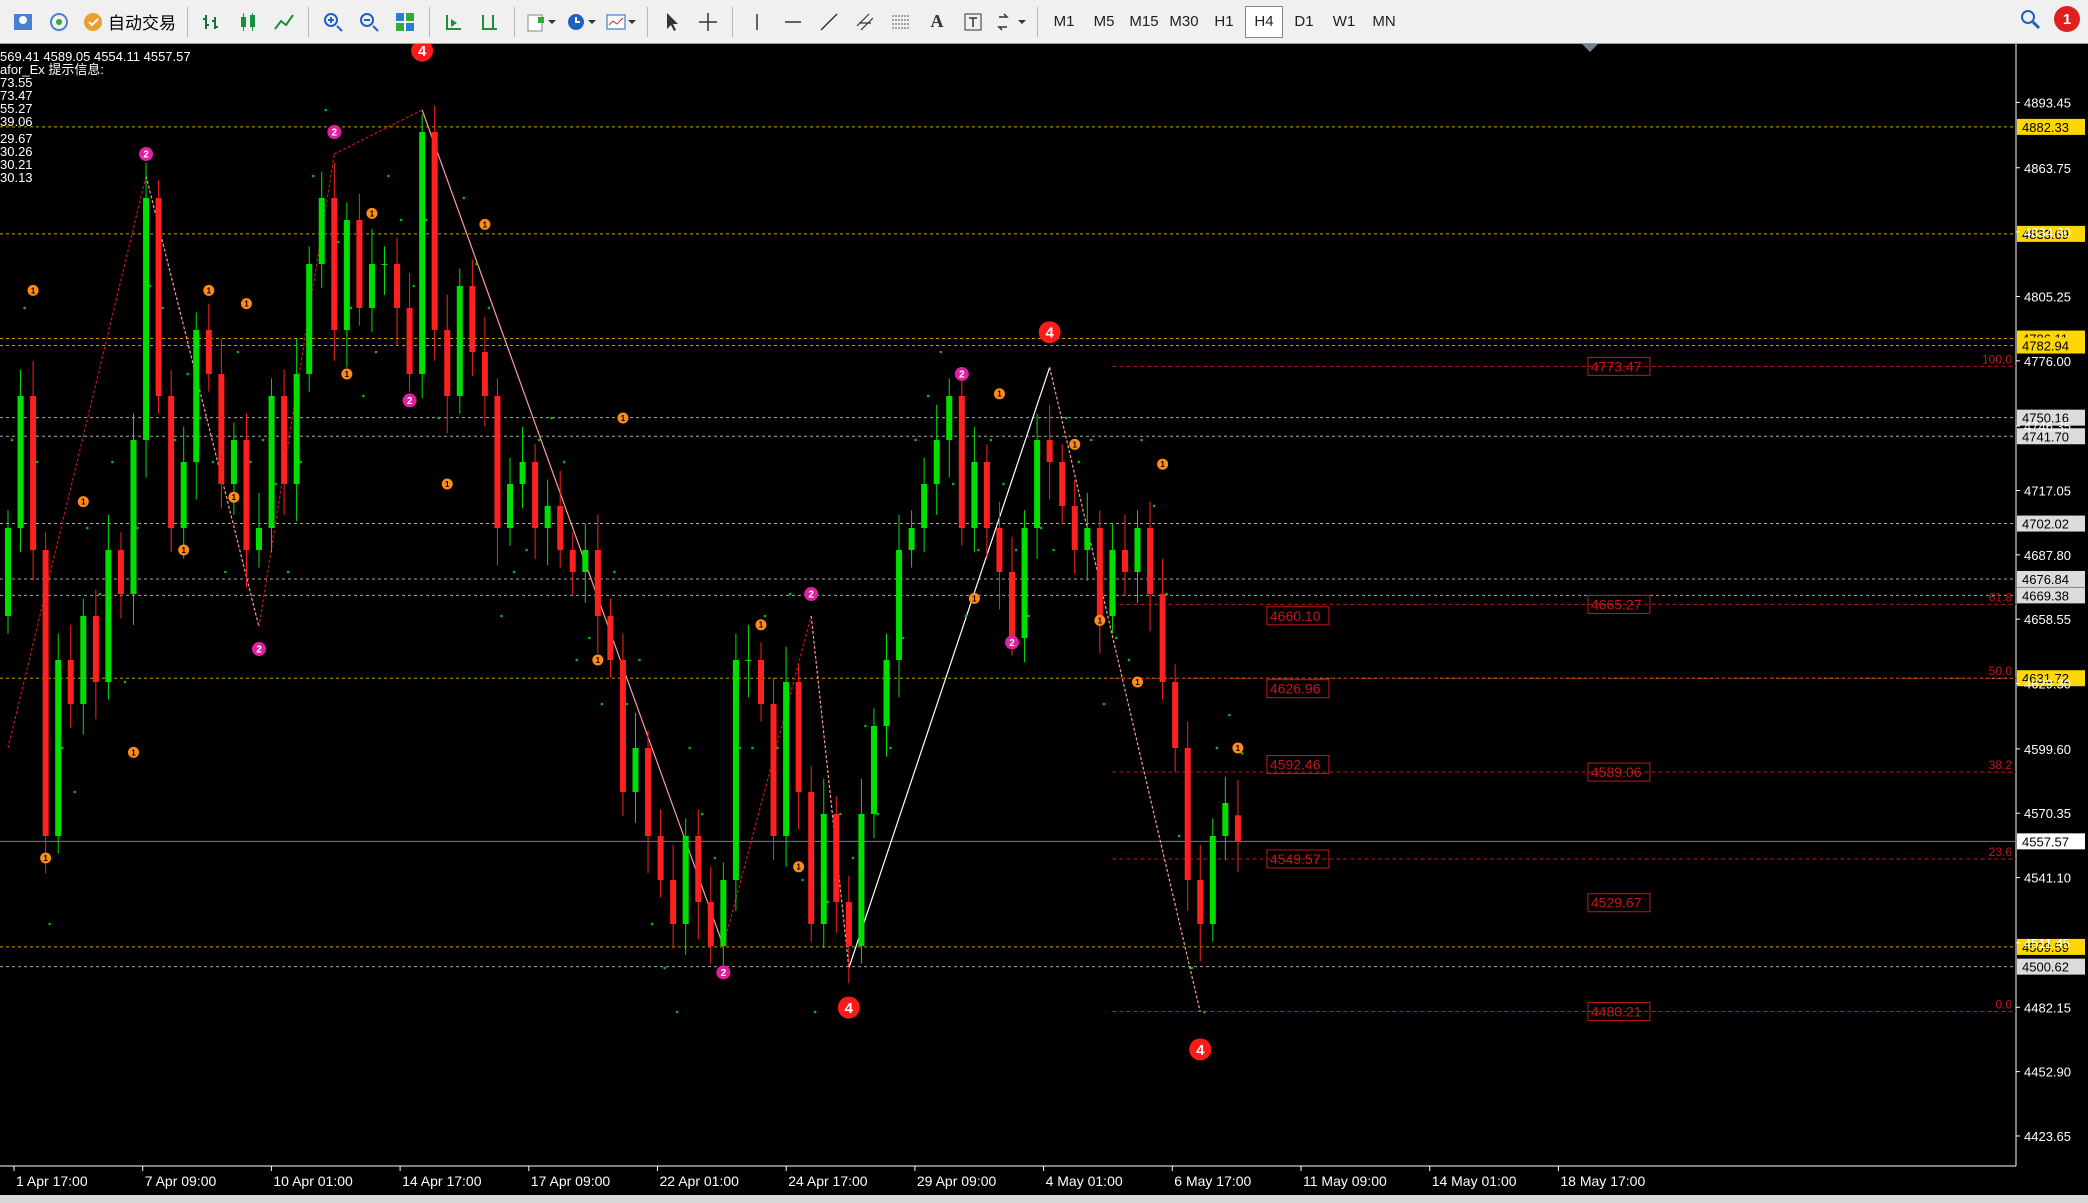 This screenshot has width=2088, height=1203. What do you see at coordinates (1997, 359) in the screenshot?
I see `fibo-percent-label: 100.0` at bounding box center [1997, 359].